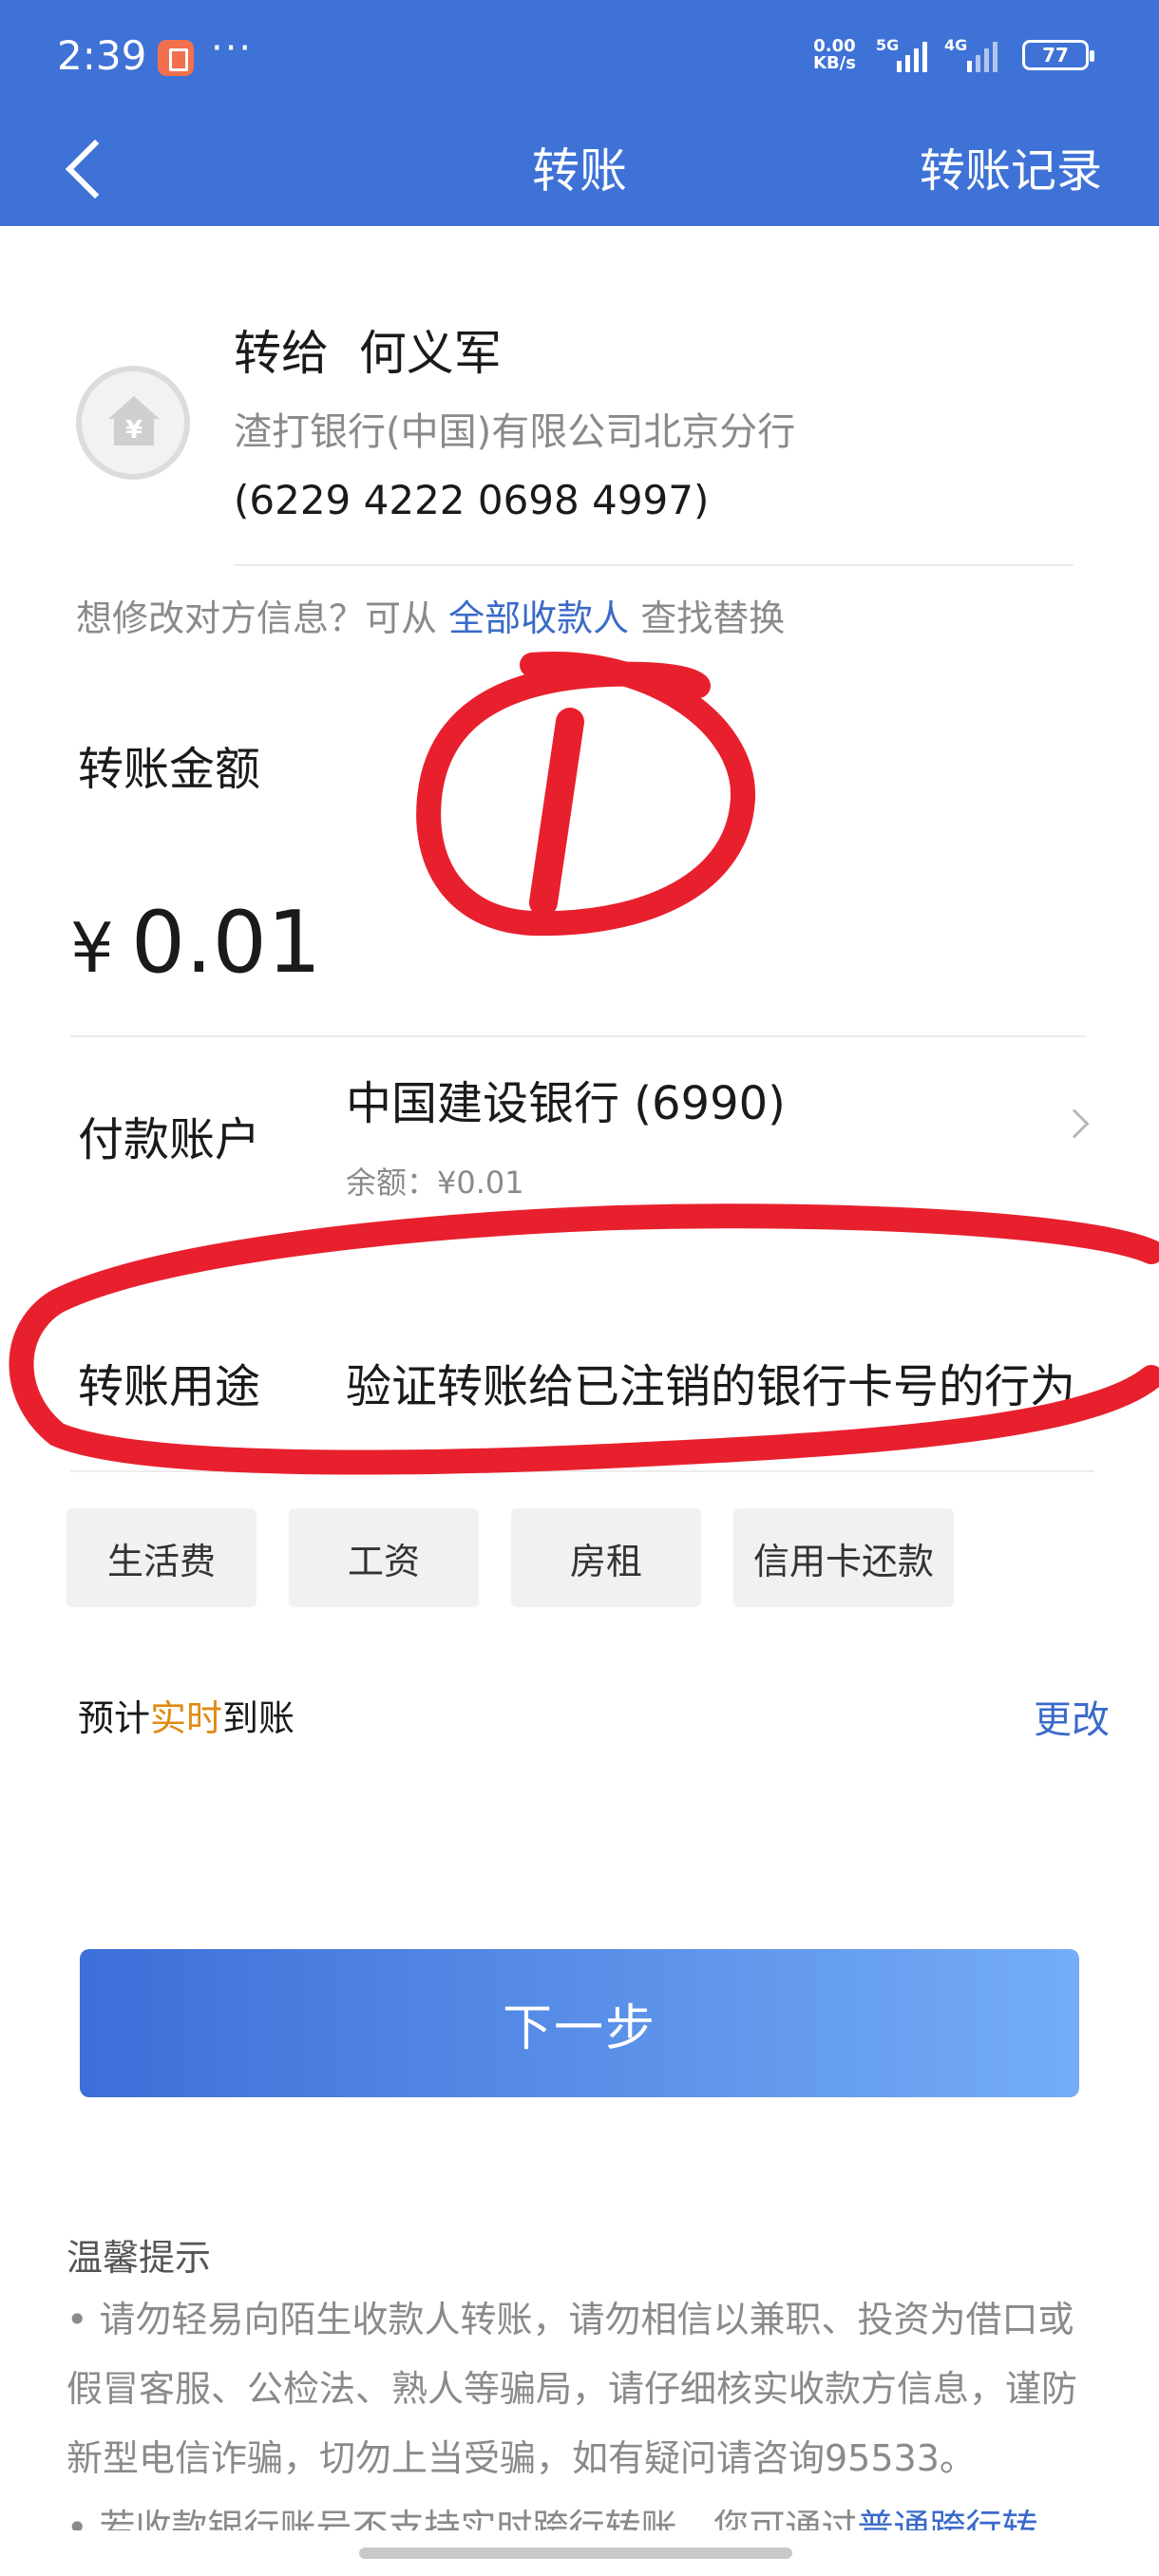 Image resolution: width=1159 pixels, height=2576 pixels. I want to click on signal-5g-label: 5G, so click(888, 45).